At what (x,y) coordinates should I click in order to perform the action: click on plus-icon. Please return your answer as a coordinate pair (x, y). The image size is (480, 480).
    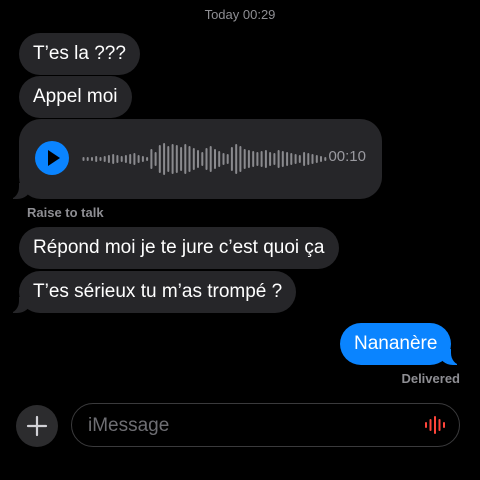
    Looking at the image, I should click on (37, 426).